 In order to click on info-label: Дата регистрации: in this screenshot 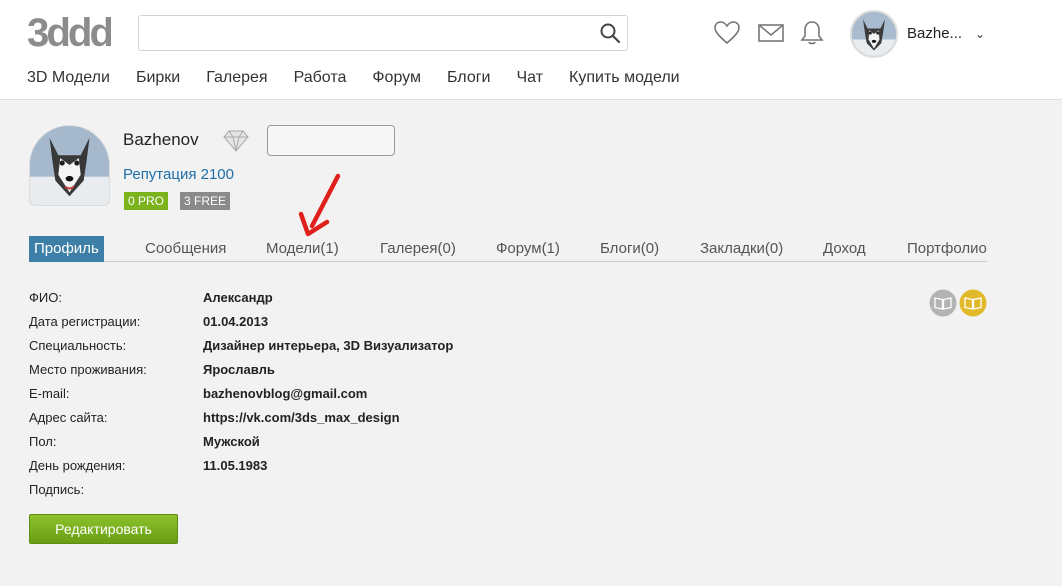, I will do `click(85, 321)`.